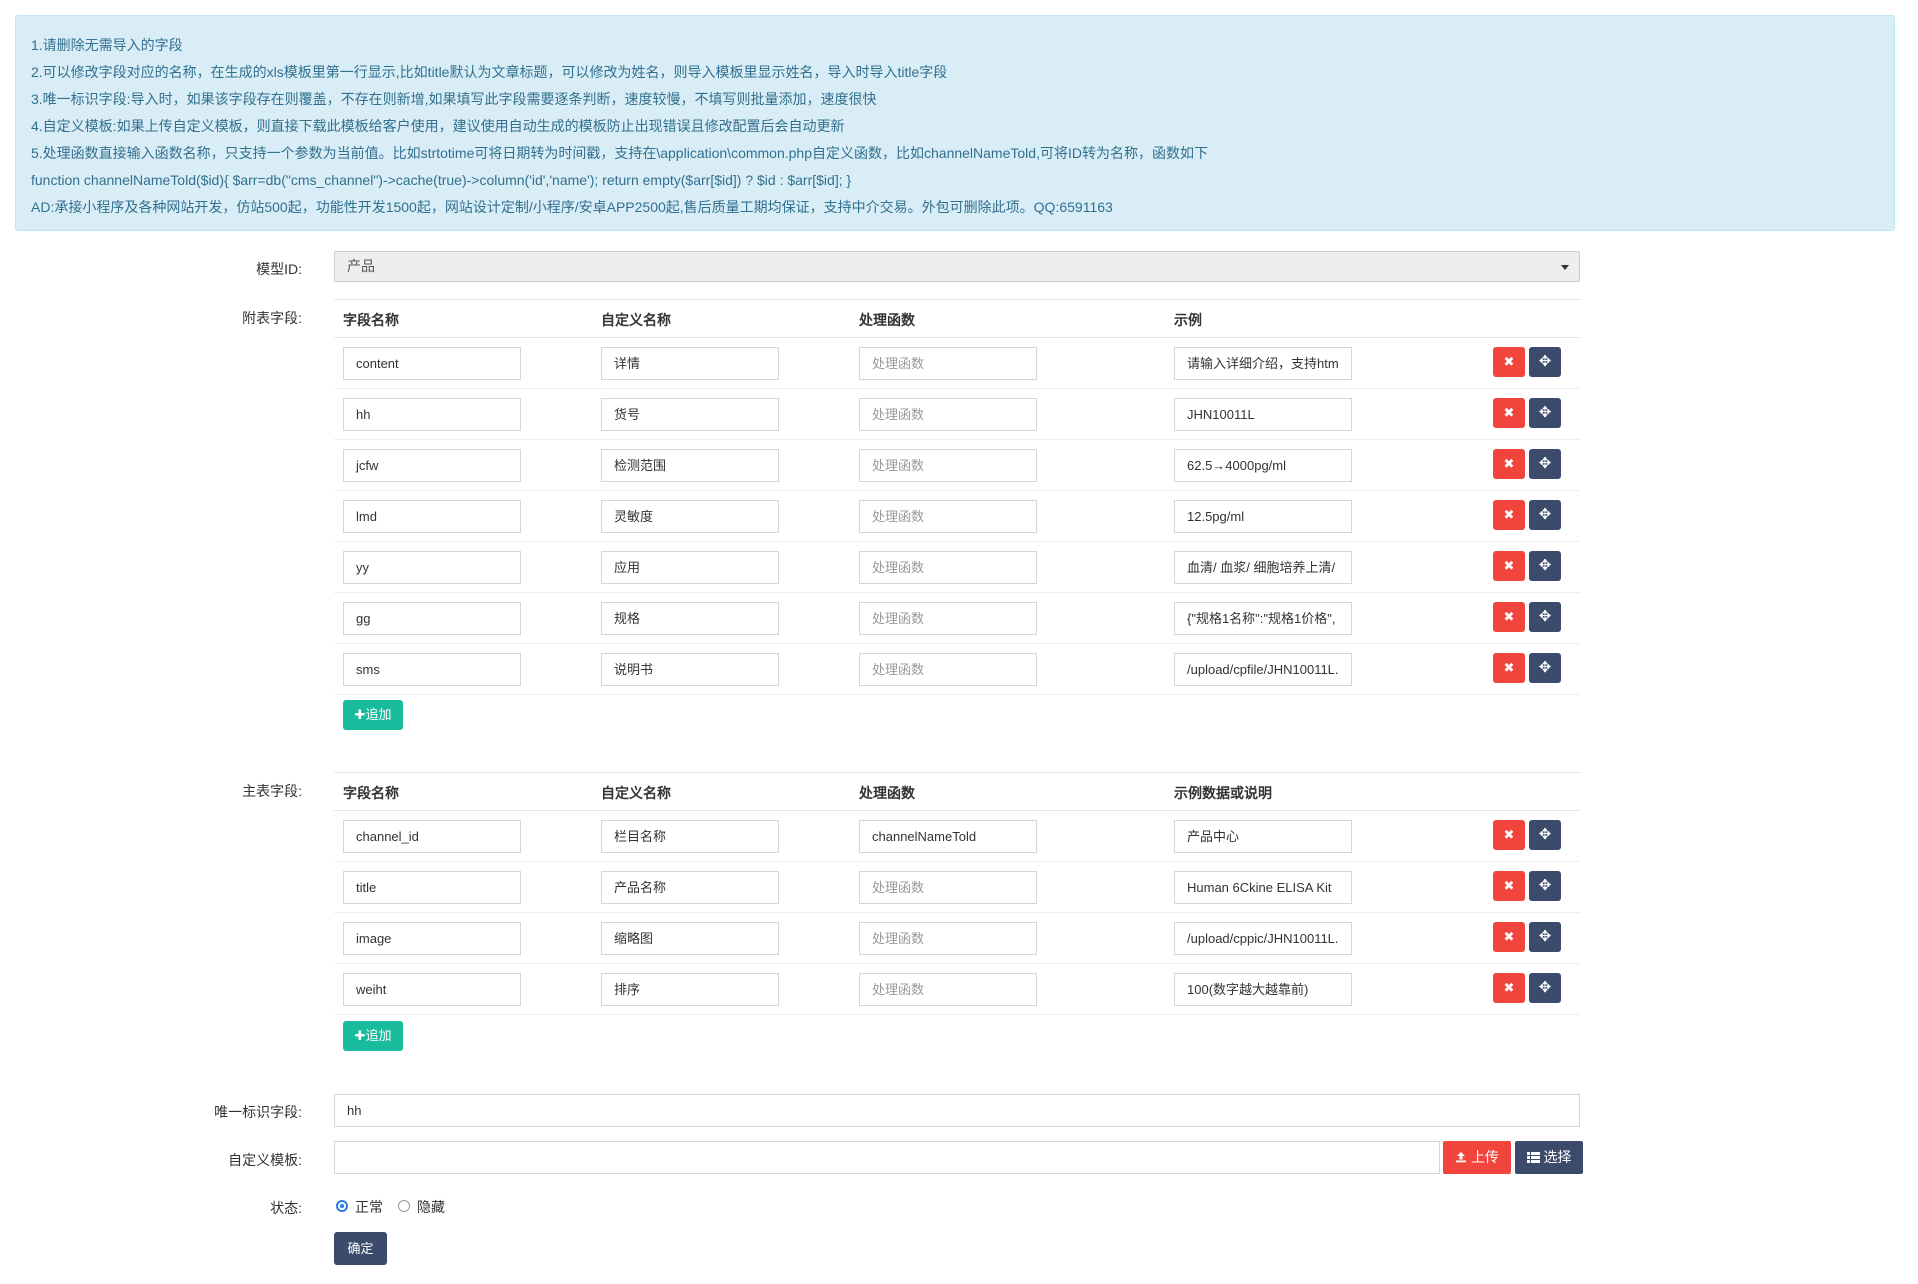 The width and height of the screenshot is (1918, 1284). I want to click on status-normal-radio, so click(342, 1206).